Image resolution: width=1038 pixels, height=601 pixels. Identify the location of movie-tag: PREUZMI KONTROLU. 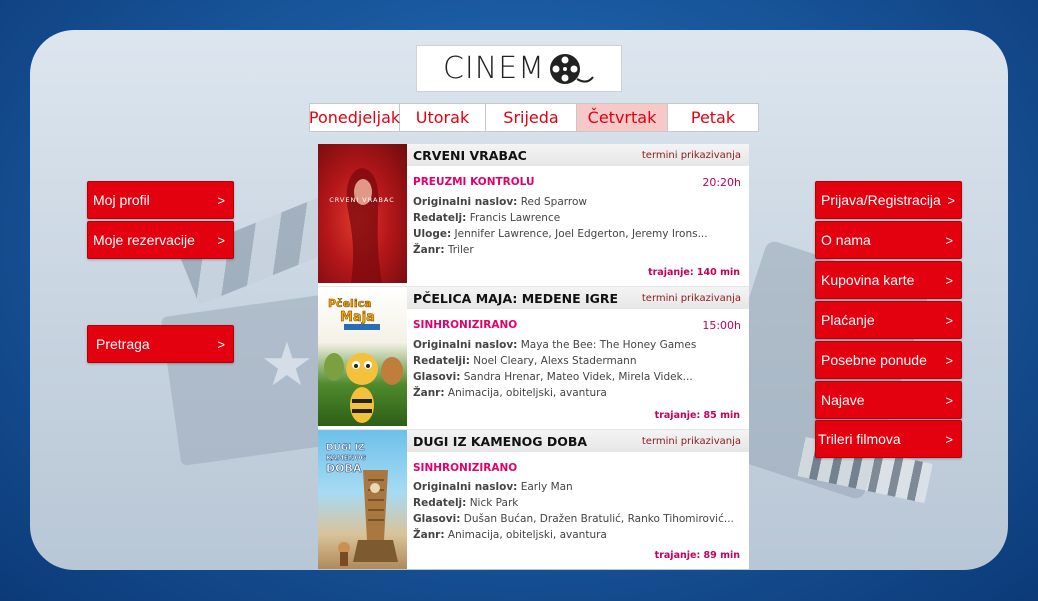
(474, 182).